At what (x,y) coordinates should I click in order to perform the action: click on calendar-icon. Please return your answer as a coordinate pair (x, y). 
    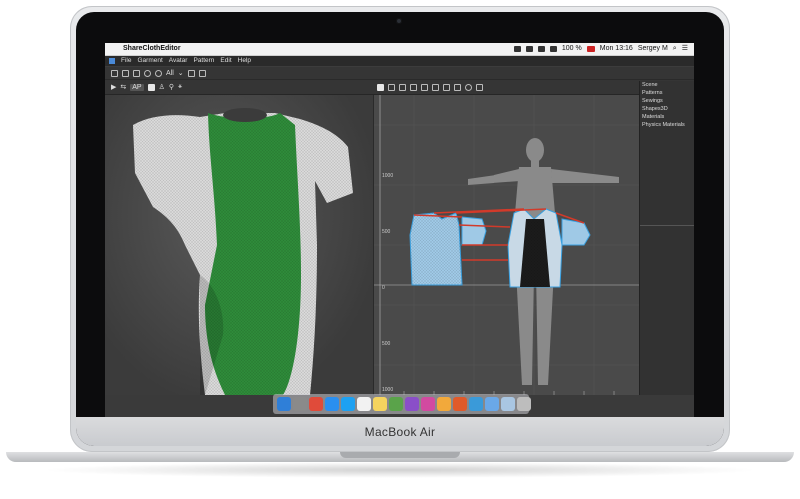
    Looking at the image, I should click on (364, 404).